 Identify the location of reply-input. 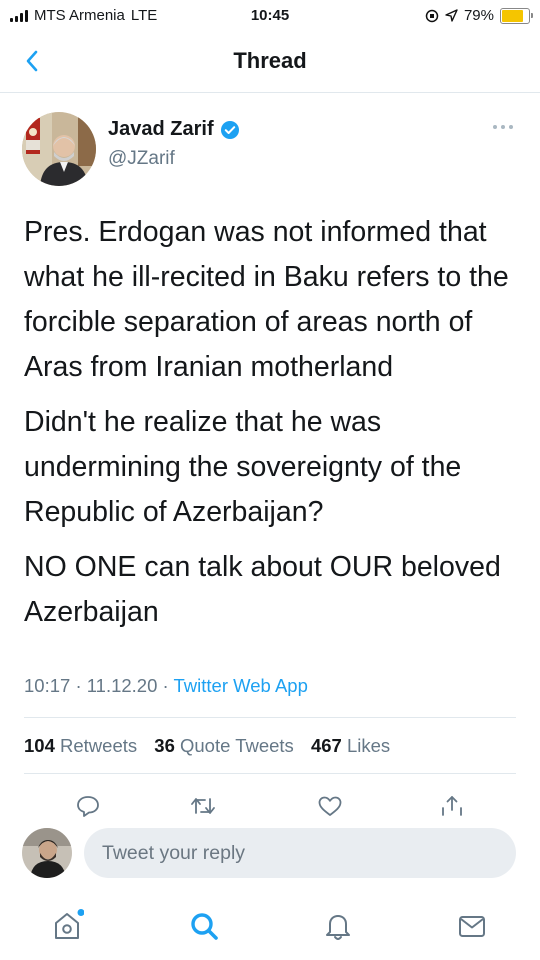
(300, 853).